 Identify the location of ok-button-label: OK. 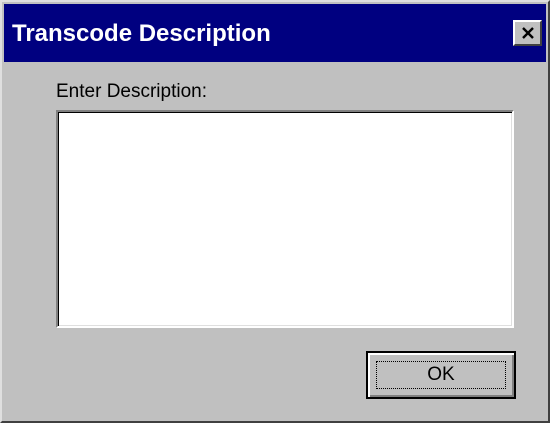
(441, 374).